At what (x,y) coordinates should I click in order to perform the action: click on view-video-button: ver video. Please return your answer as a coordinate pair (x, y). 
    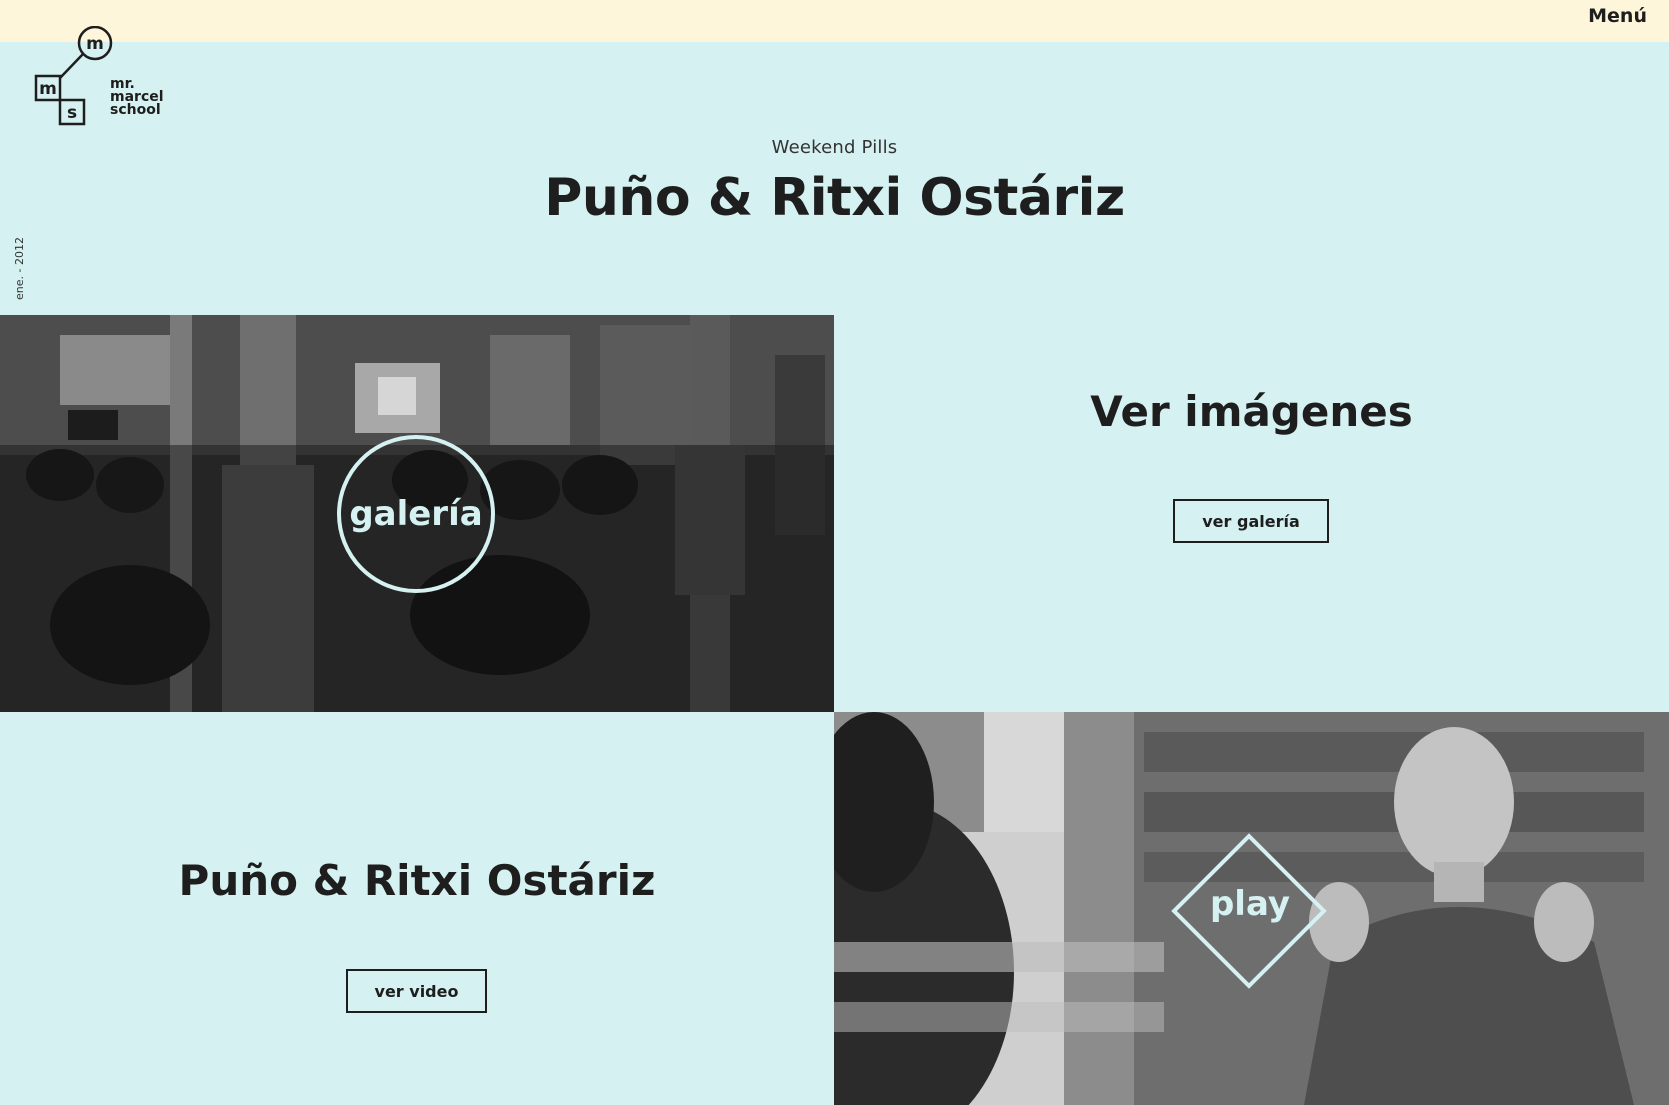
    Looking at the image, I should click on (416, 991).